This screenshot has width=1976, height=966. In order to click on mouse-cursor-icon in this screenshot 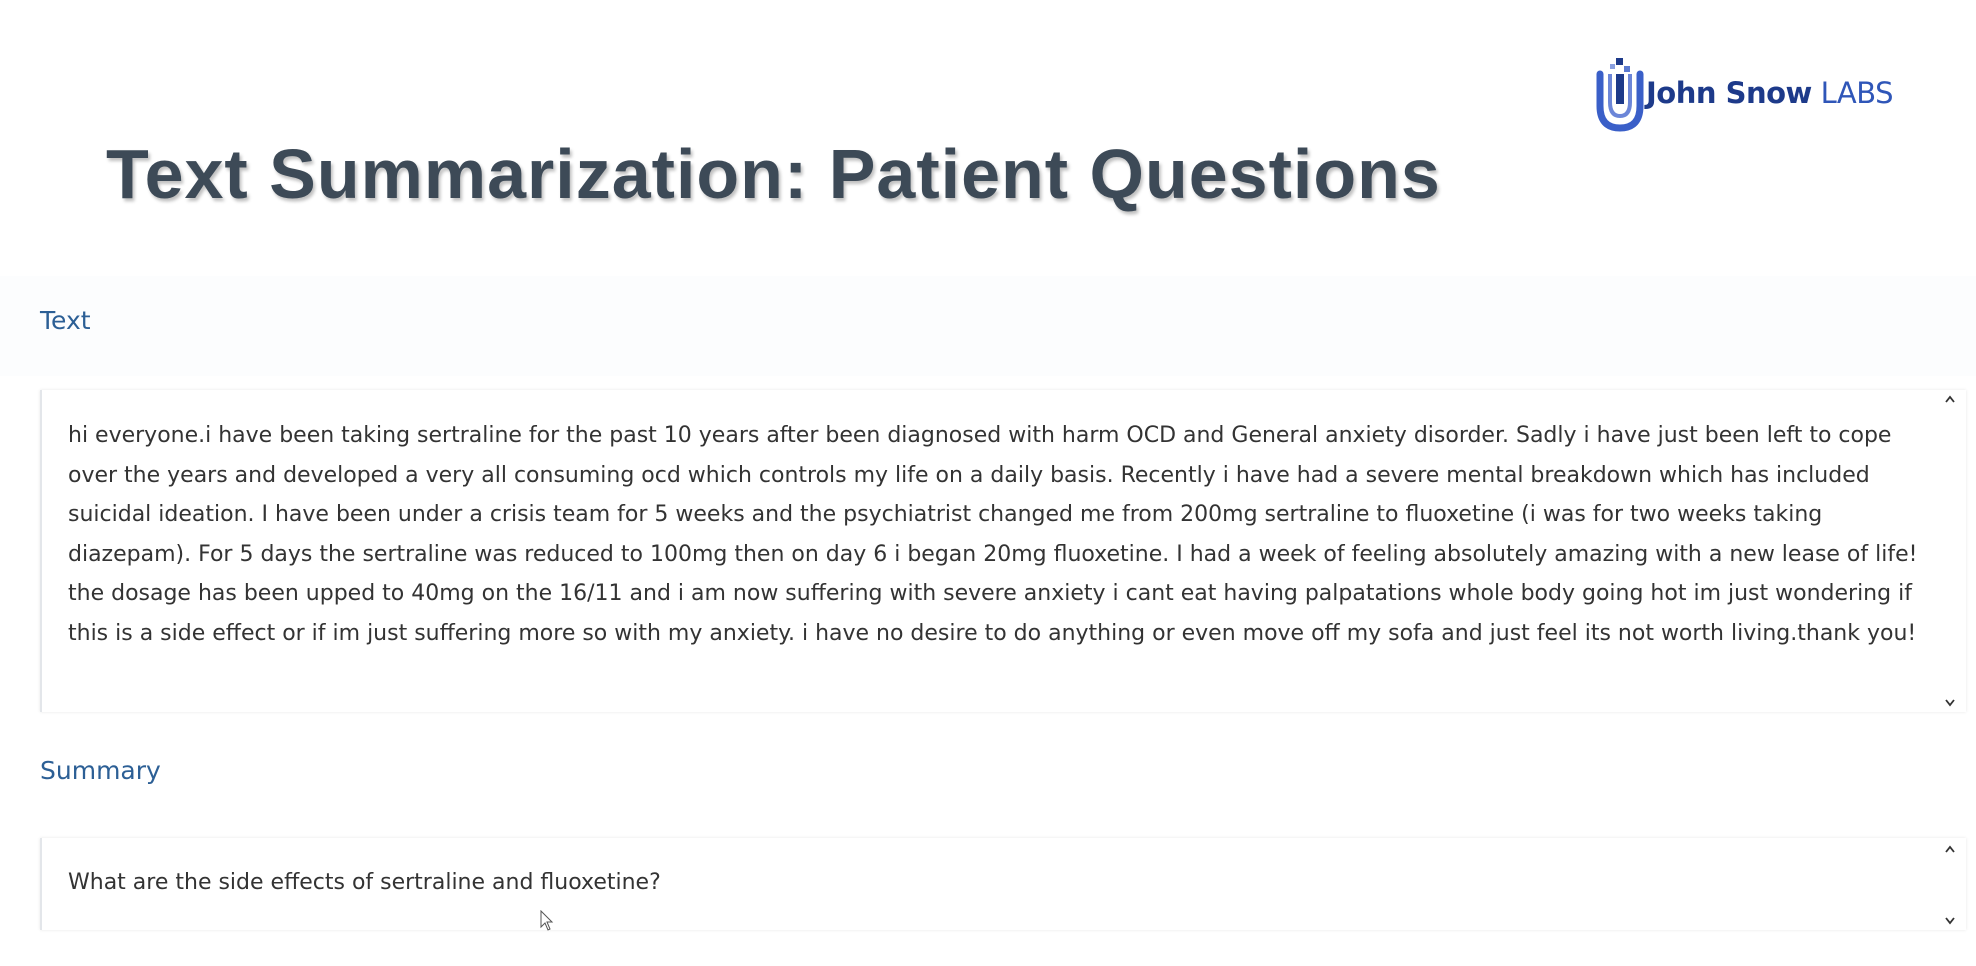, I will do `click(547, 920)`.